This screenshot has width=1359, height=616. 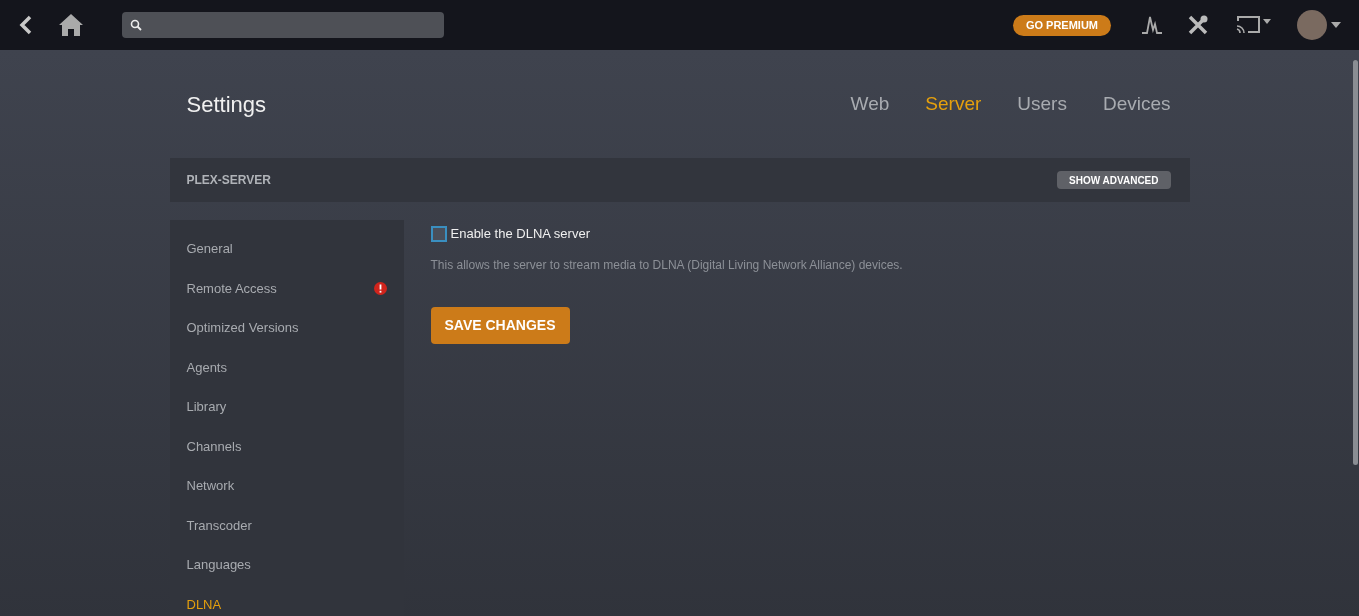 What do you see at coordinates (500, 325) in the screenshot?
I see `save-changes-button: SAVE CHANGES` at bounding box center [500, 325].